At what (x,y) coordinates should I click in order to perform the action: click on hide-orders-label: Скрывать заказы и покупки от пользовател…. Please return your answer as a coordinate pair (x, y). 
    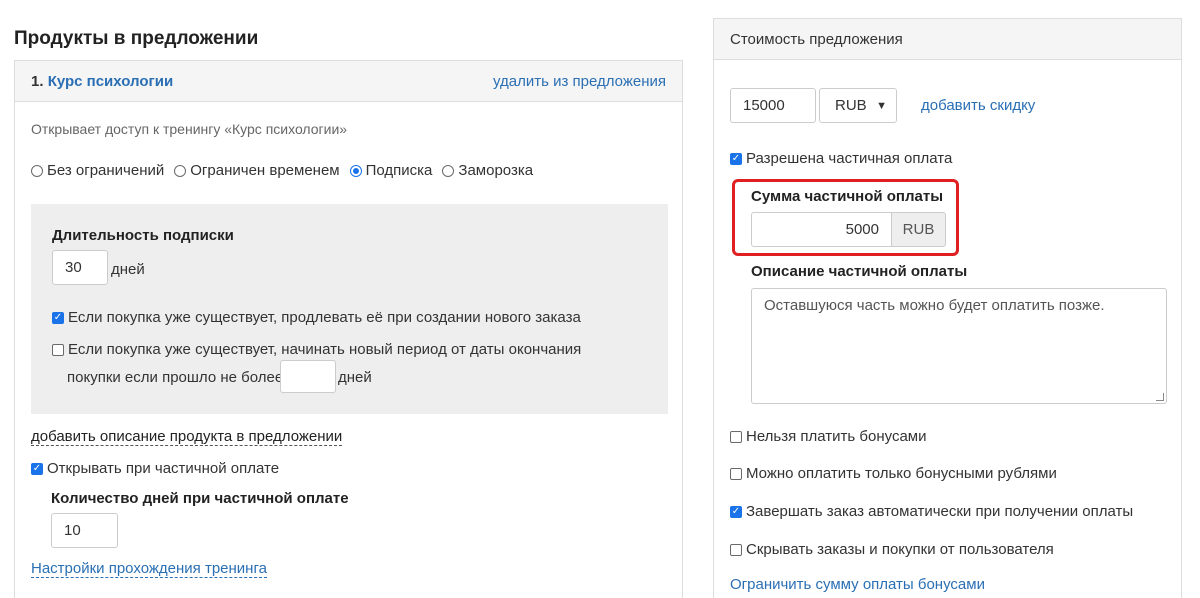
    Looking at the image, I should click on (900, 549).